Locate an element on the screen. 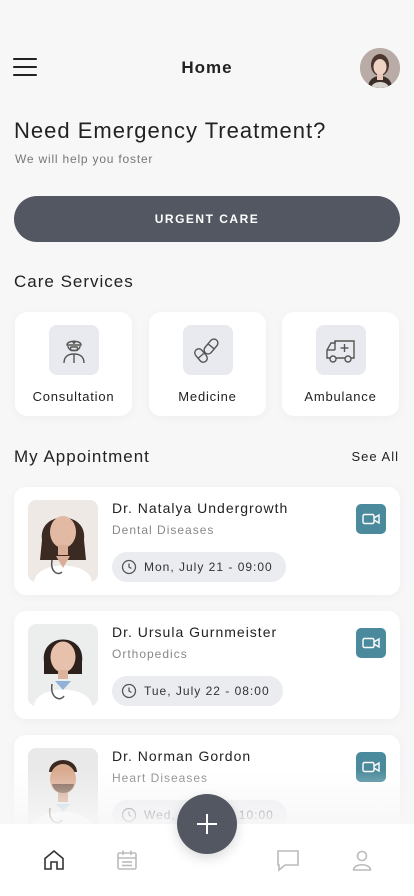 The height and width of the screenshot is (896, 414). ambulance-icon is located at coordinates (341, 350).